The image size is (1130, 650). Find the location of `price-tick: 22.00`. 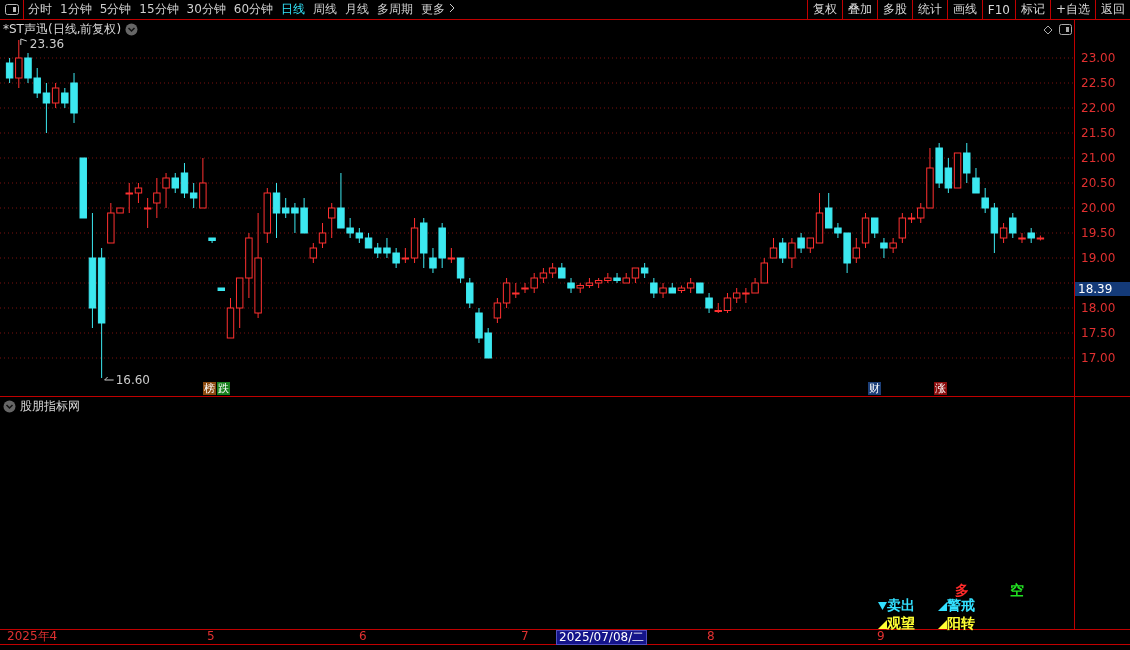

price-tick: 22.00 is located at coordinates (1098, 108).